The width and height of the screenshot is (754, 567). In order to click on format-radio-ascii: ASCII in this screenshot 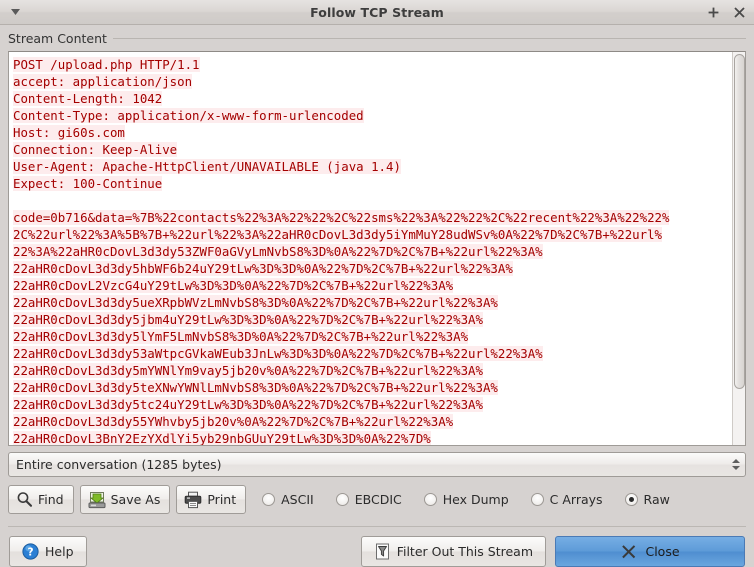, I will do `click(288, 499)`.